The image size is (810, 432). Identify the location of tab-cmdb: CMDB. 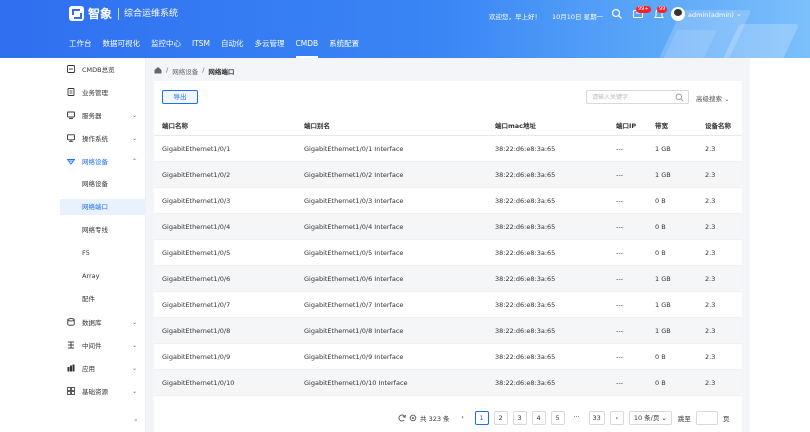
(306, 48).